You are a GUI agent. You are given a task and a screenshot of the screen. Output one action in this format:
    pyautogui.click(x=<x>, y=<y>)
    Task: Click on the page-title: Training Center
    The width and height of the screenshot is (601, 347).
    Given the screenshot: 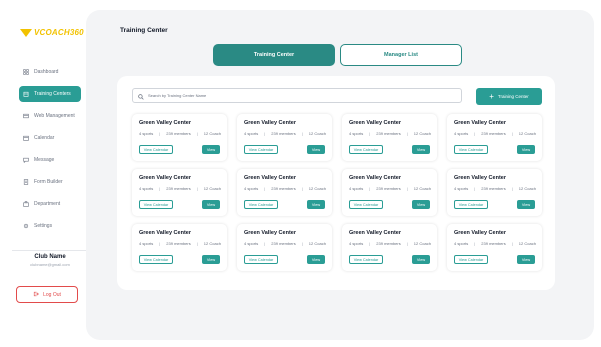 What is the action you would take?
    pyautogui.click(x=144, y=30)
    